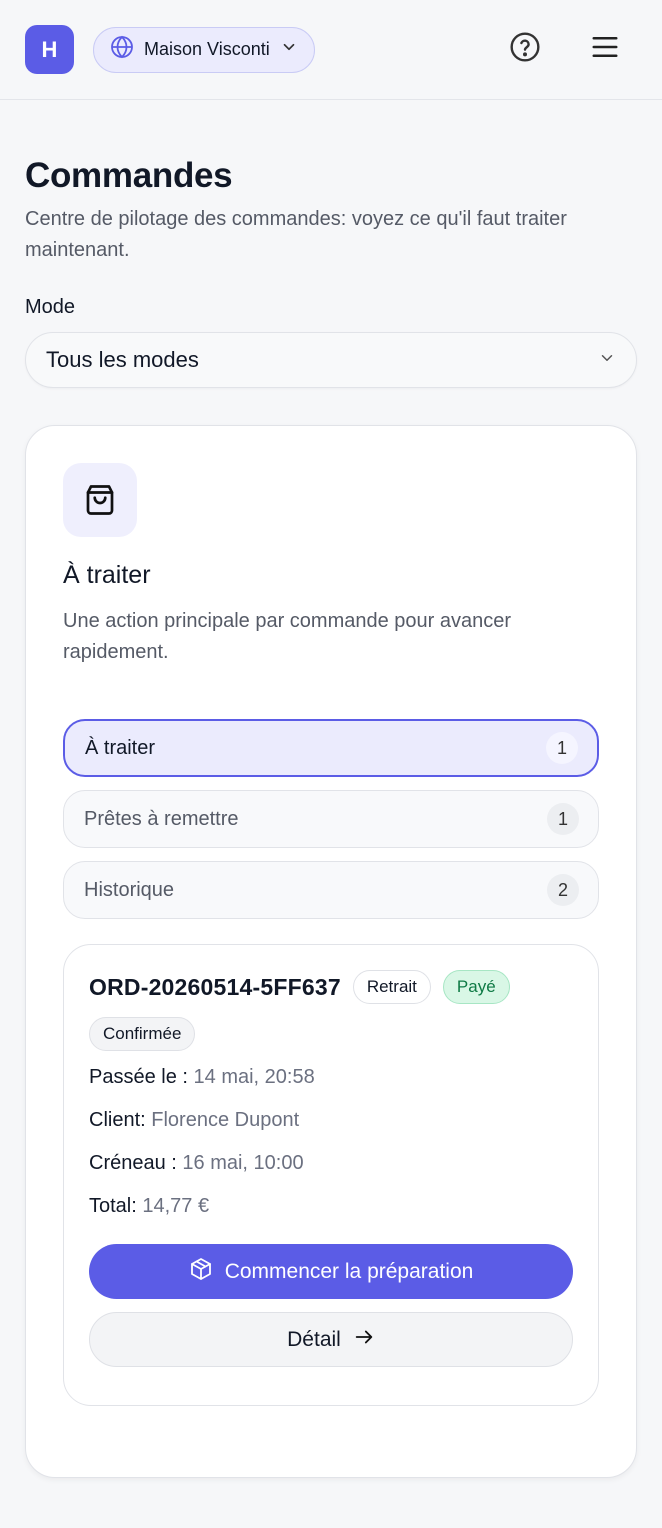 This screenshot has width=662, height=1528. Describe the element at coordinates (129, 175) in the screenshot. I see `page-title: Commandes` at that location.